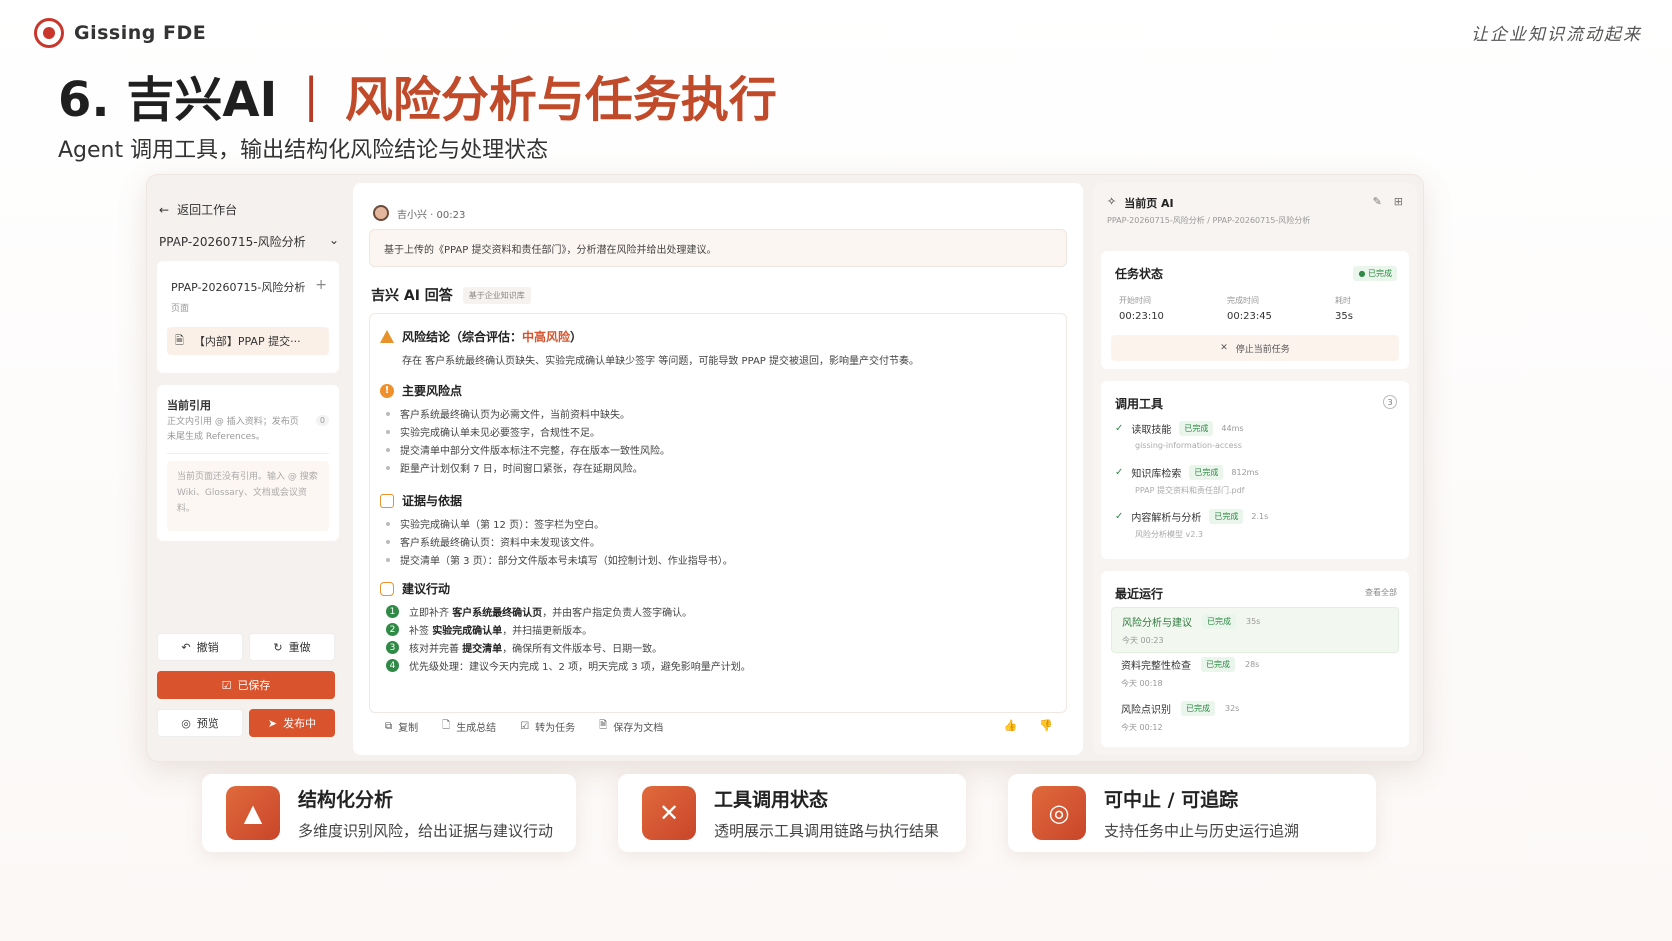 This screenshot has height=941, width=1672. I want to click on layout-icon: ⊞, so click(1398, 201).